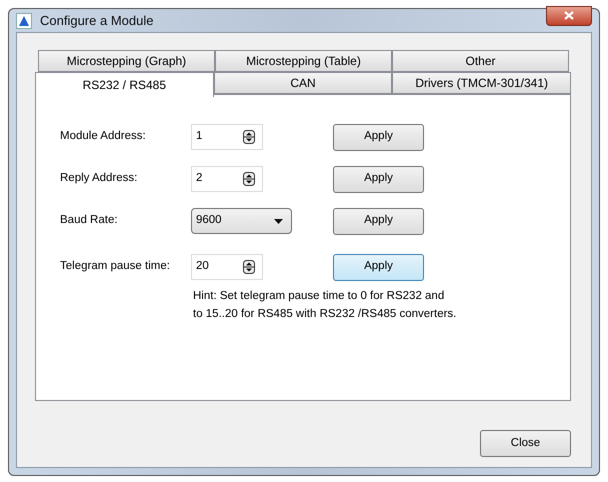  I want to click on close-window-button, so click(569, 16).